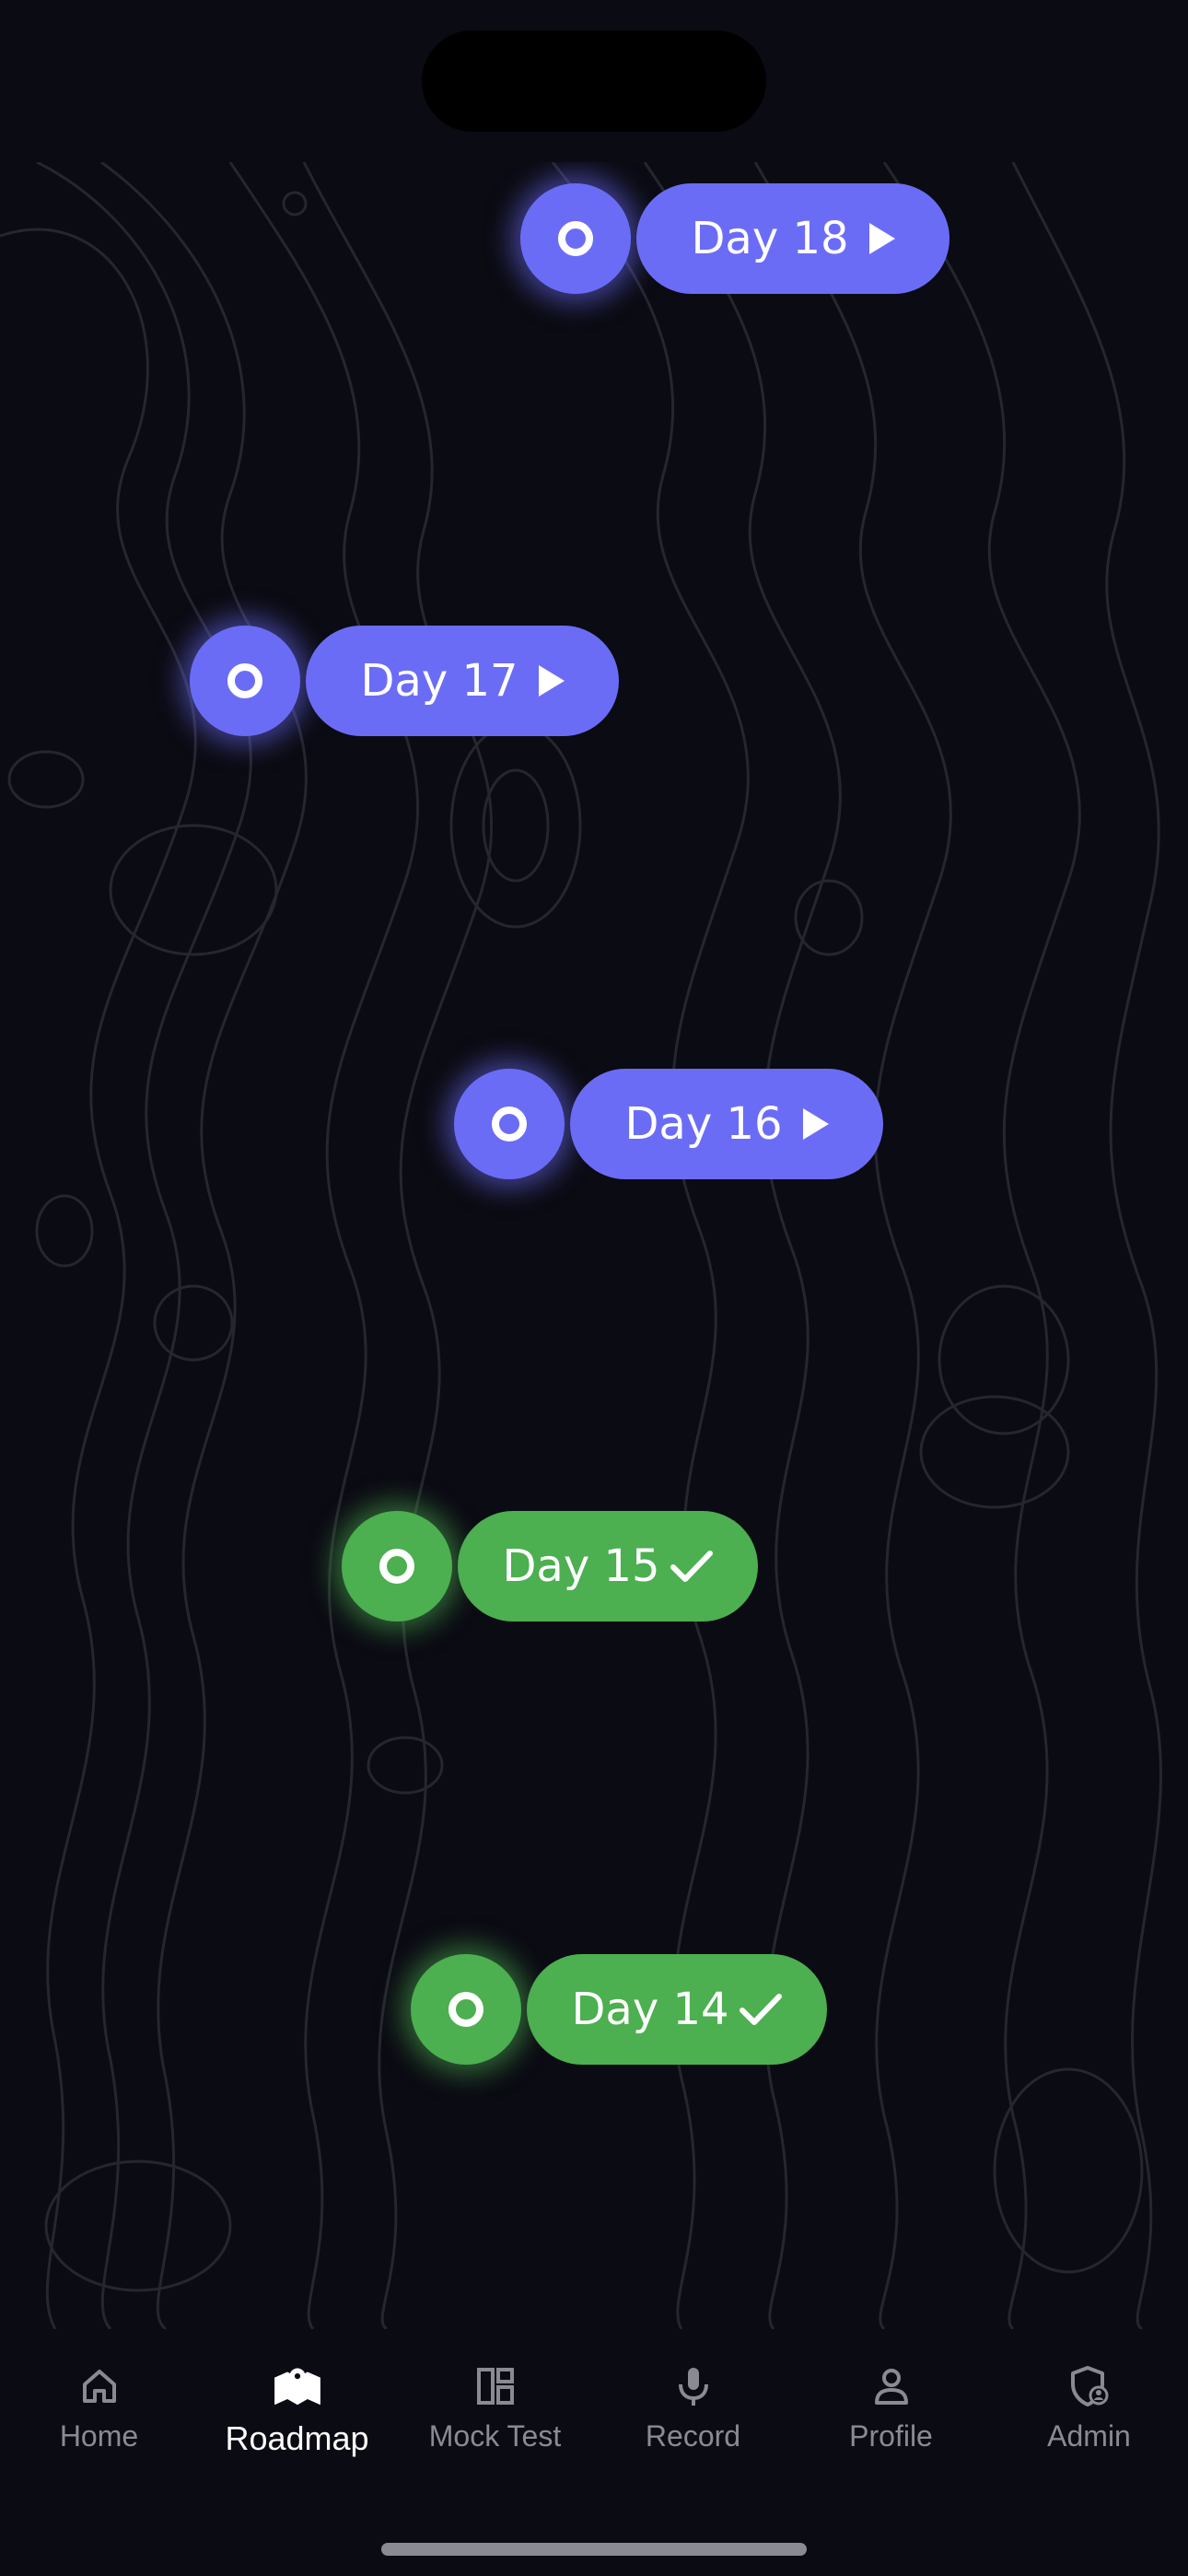 The height and width of the screenshot is (2576, 1188). I want to click on tab-mock-test-label: Mock Test, so click(495, 2436).